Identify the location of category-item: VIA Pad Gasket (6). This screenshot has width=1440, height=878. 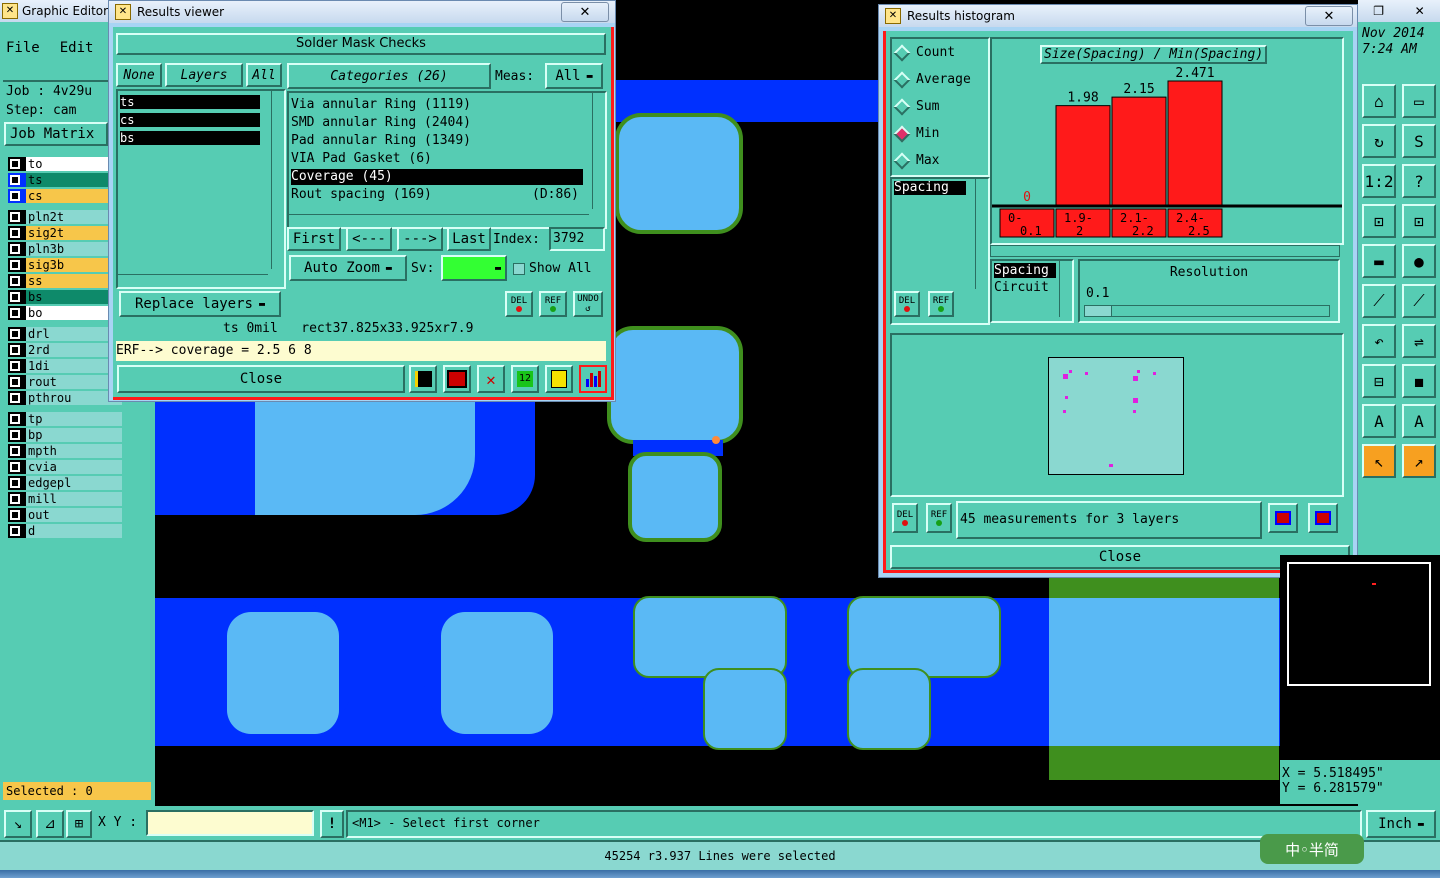
(437, 159).